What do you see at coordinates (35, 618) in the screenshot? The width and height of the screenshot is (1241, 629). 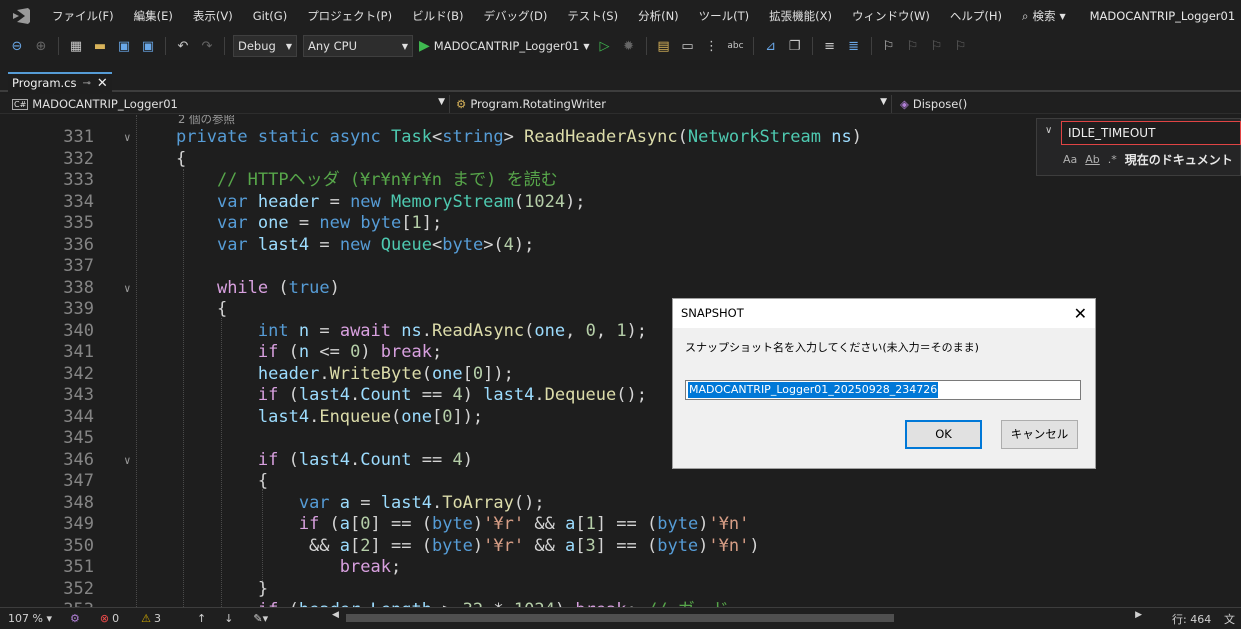 I see `zoom-select: 107 % ▾` at bounding box center [35, 618].